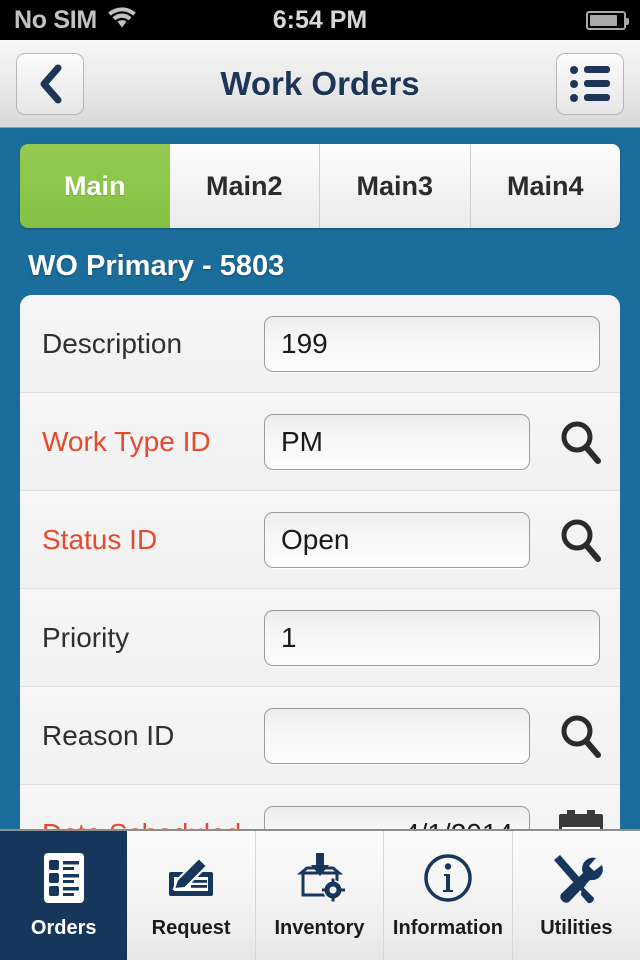  Describe the element at coordinates (63, 928) in the screenshot. I see `tabbar-label: Orders` at that location.